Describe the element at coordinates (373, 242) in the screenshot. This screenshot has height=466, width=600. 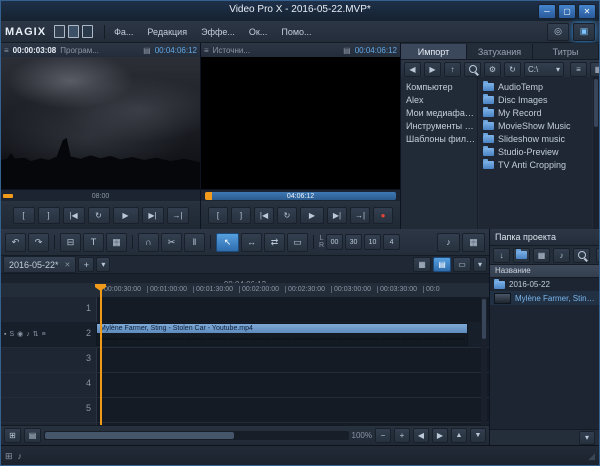
I see `snap-spinner-3: 10` at that location.